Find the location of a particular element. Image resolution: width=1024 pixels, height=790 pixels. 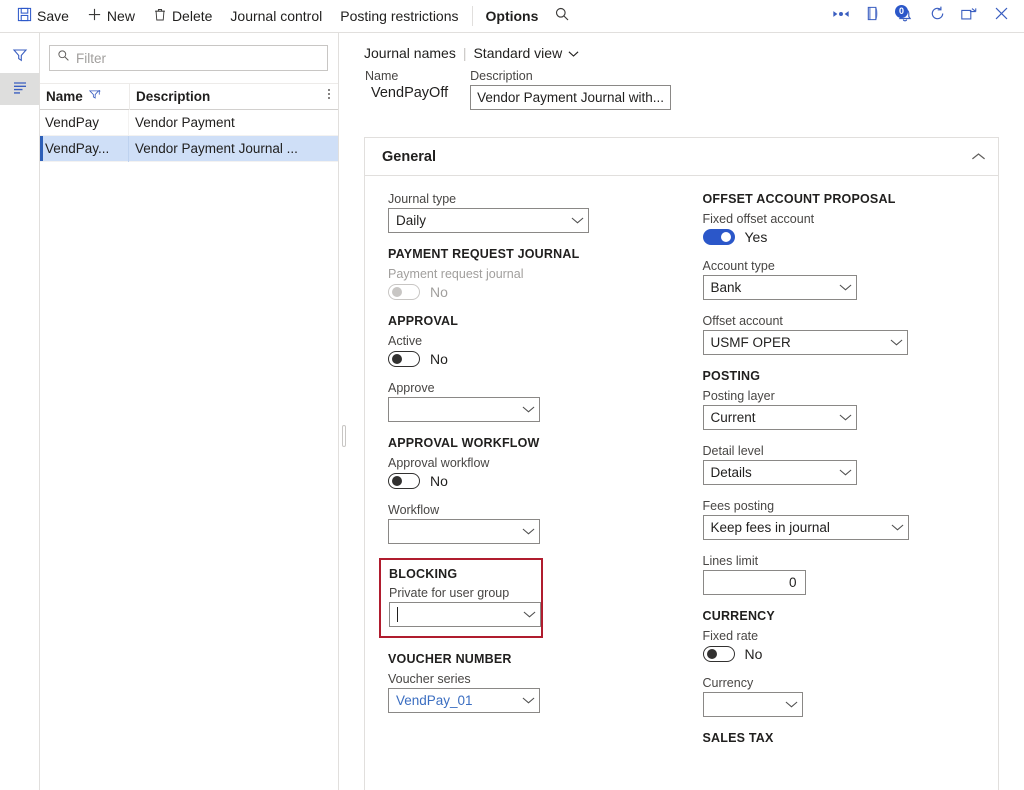

approval-workflow-toggle: No is located at coordinates (535, 481).